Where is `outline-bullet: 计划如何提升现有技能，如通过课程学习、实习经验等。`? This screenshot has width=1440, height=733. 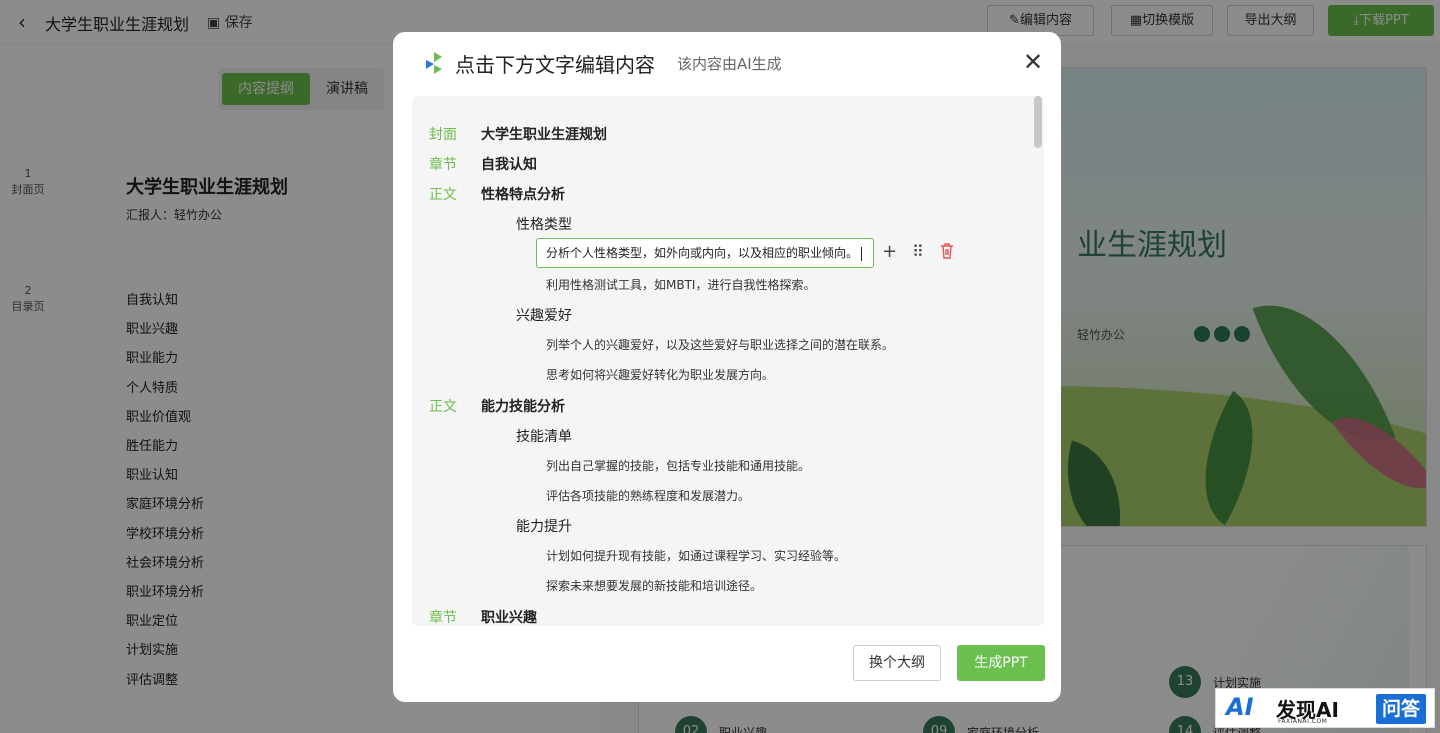
outline-bullet: 计划如何提升现有技能，如通过课程学习、实习经验等。 is located at coordinates (696, 555).